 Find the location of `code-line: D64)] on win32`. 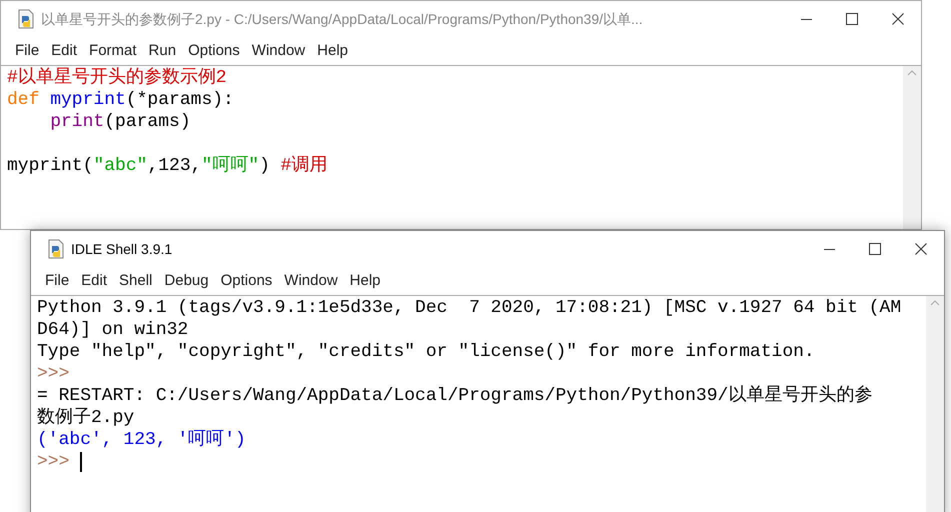

code-line: D64)] on win32 is located at coordinates (112, 330).